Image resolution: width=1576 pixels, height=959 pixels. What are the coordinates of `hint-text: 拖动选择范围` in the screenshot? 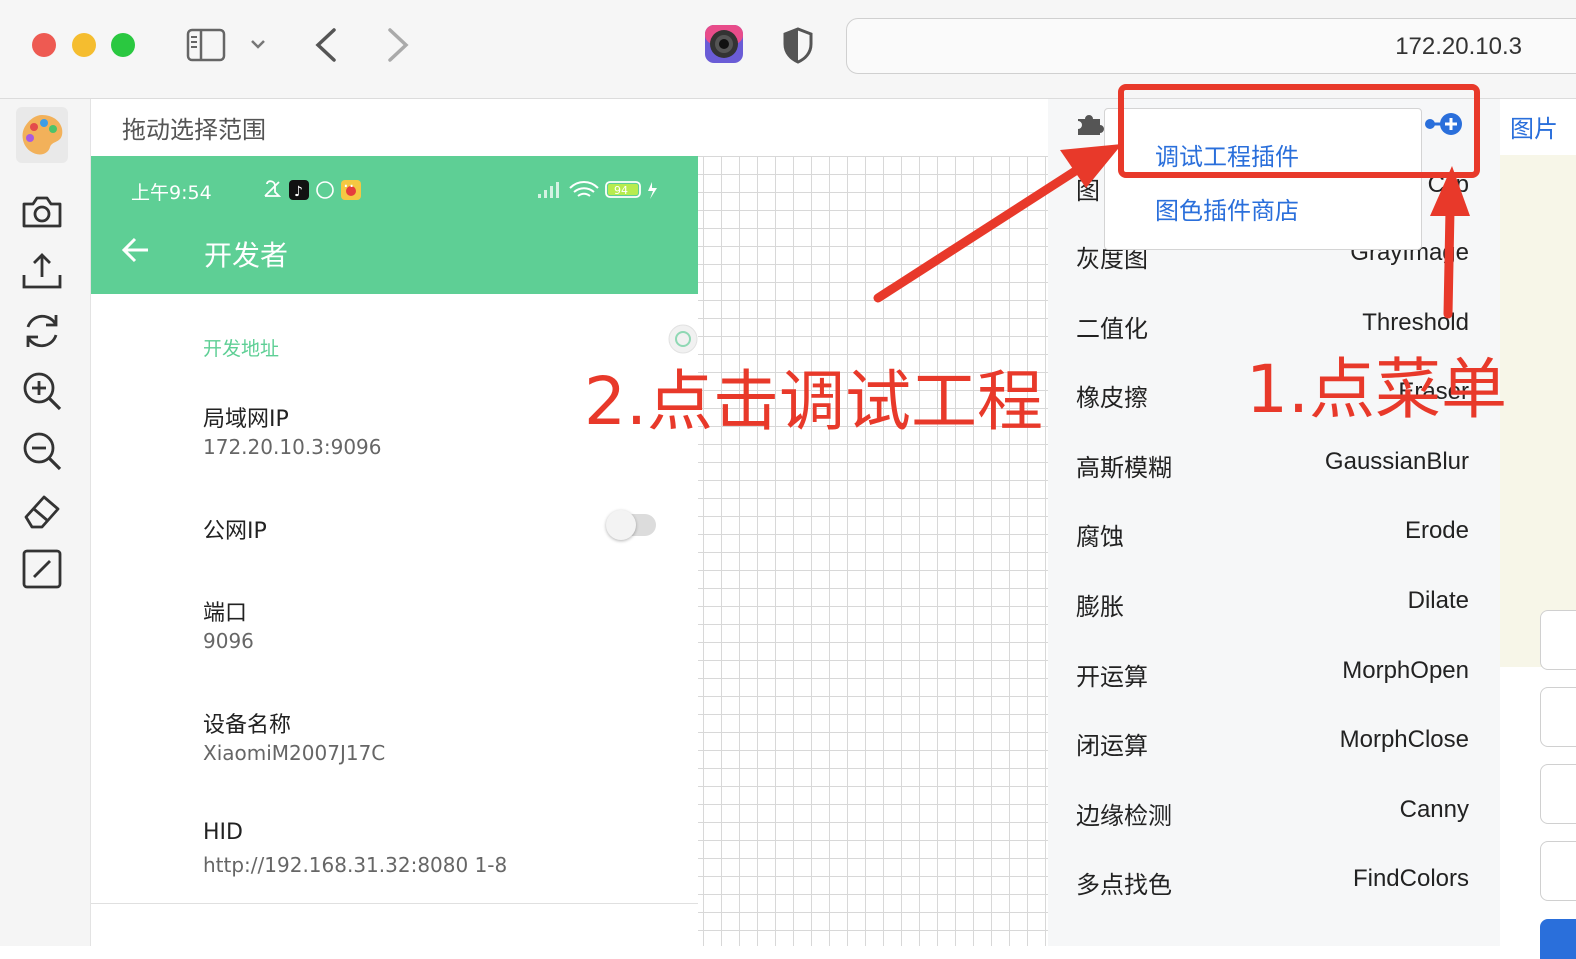 It's located at (194, 130).